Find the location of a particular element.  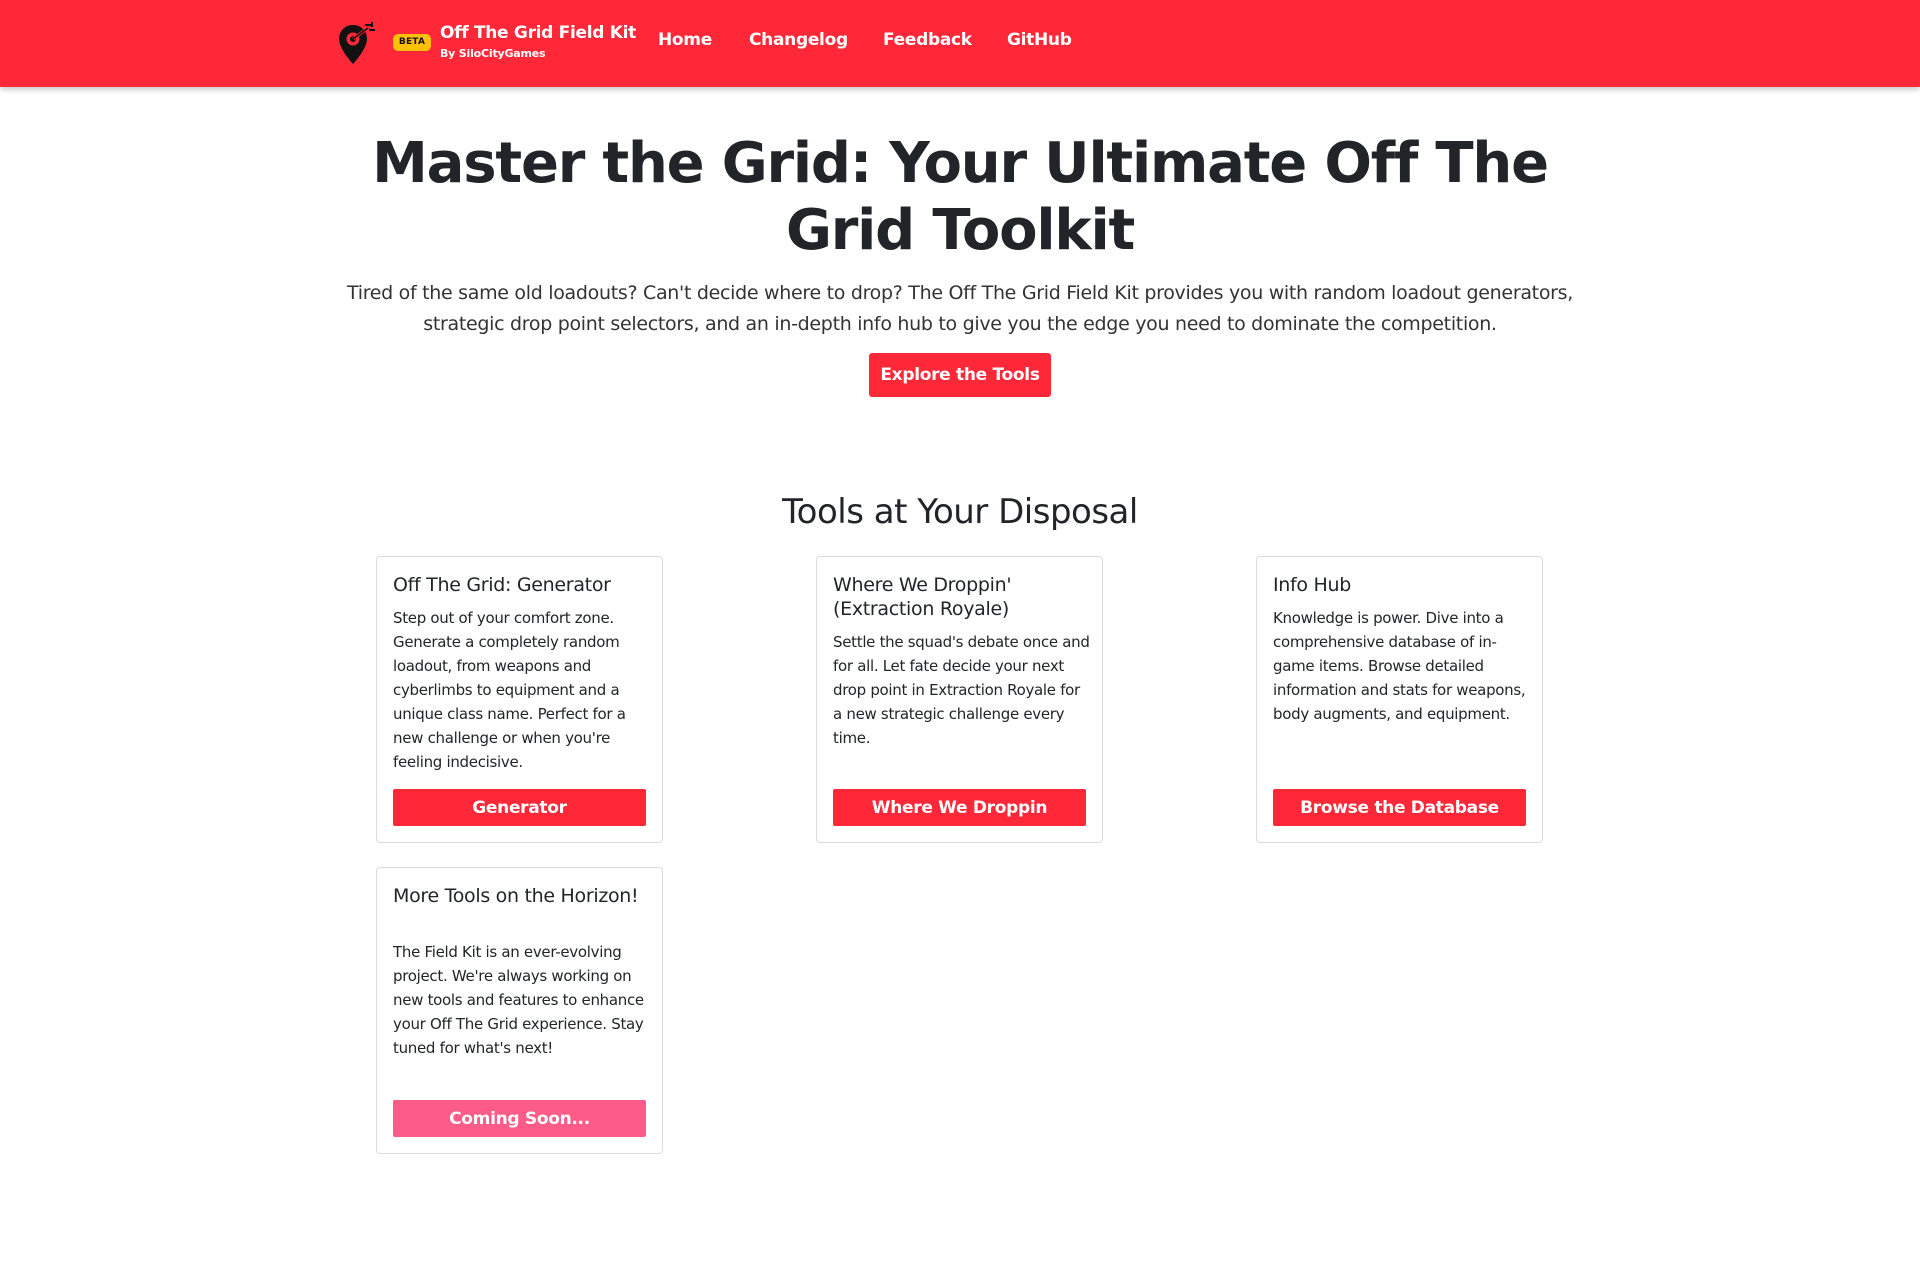

nav-link-changelog: Changelog is located at coordinates (798, 40).